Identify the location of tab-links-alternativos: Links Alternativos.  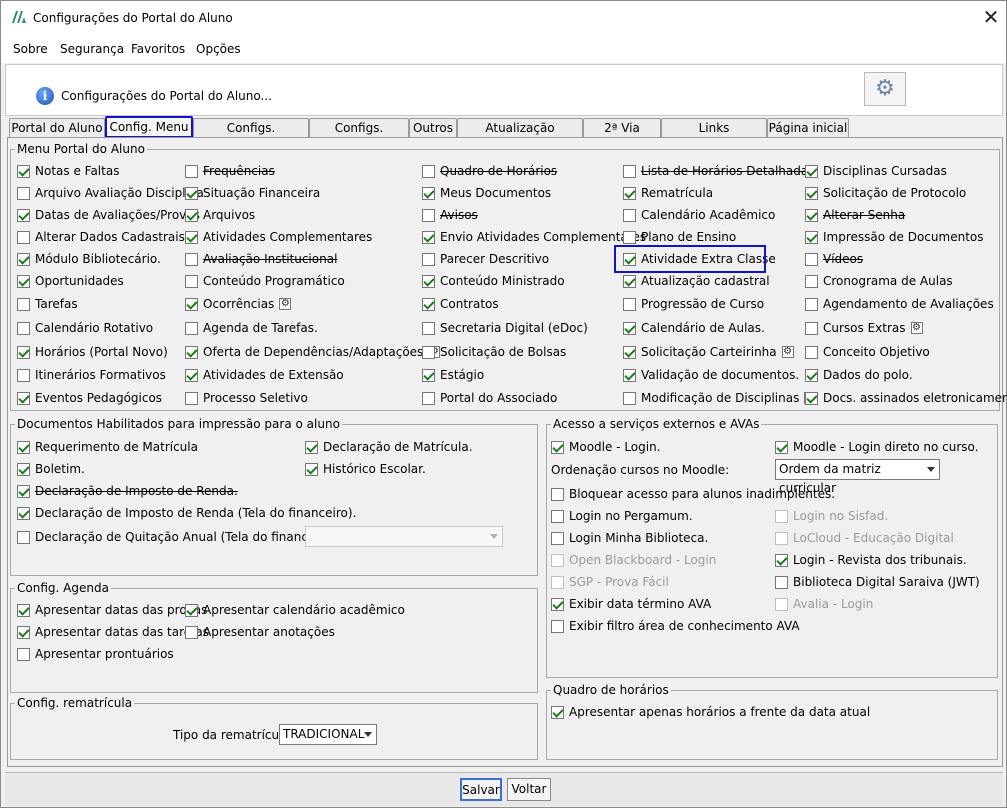
(714, 135).